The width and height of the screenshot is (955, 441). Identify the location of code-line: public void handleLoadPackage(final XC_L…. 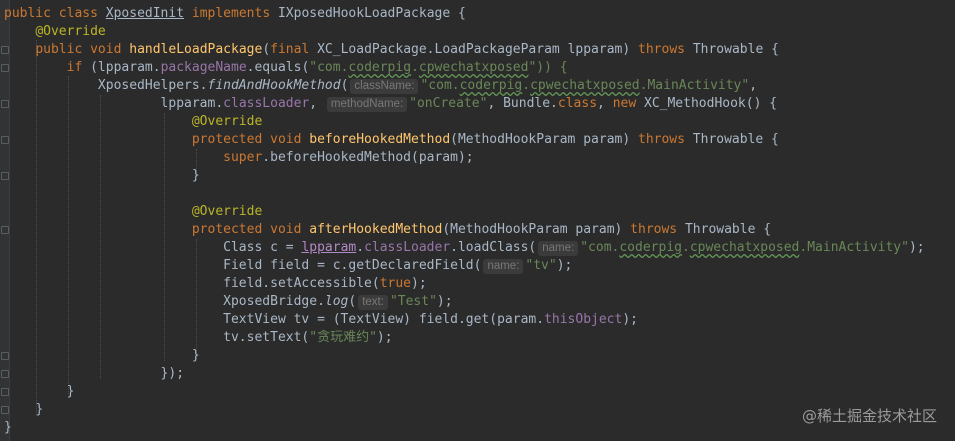
(391, 50).